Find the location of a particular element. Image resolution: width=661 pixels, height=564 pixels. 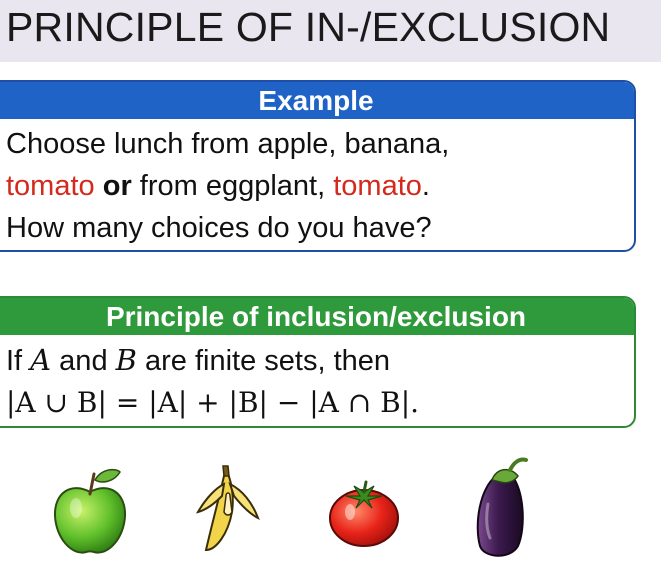

formula: |A ∪ B| = |A| + |B| − |A ∩ B|. is located at coordinates (213, 402).